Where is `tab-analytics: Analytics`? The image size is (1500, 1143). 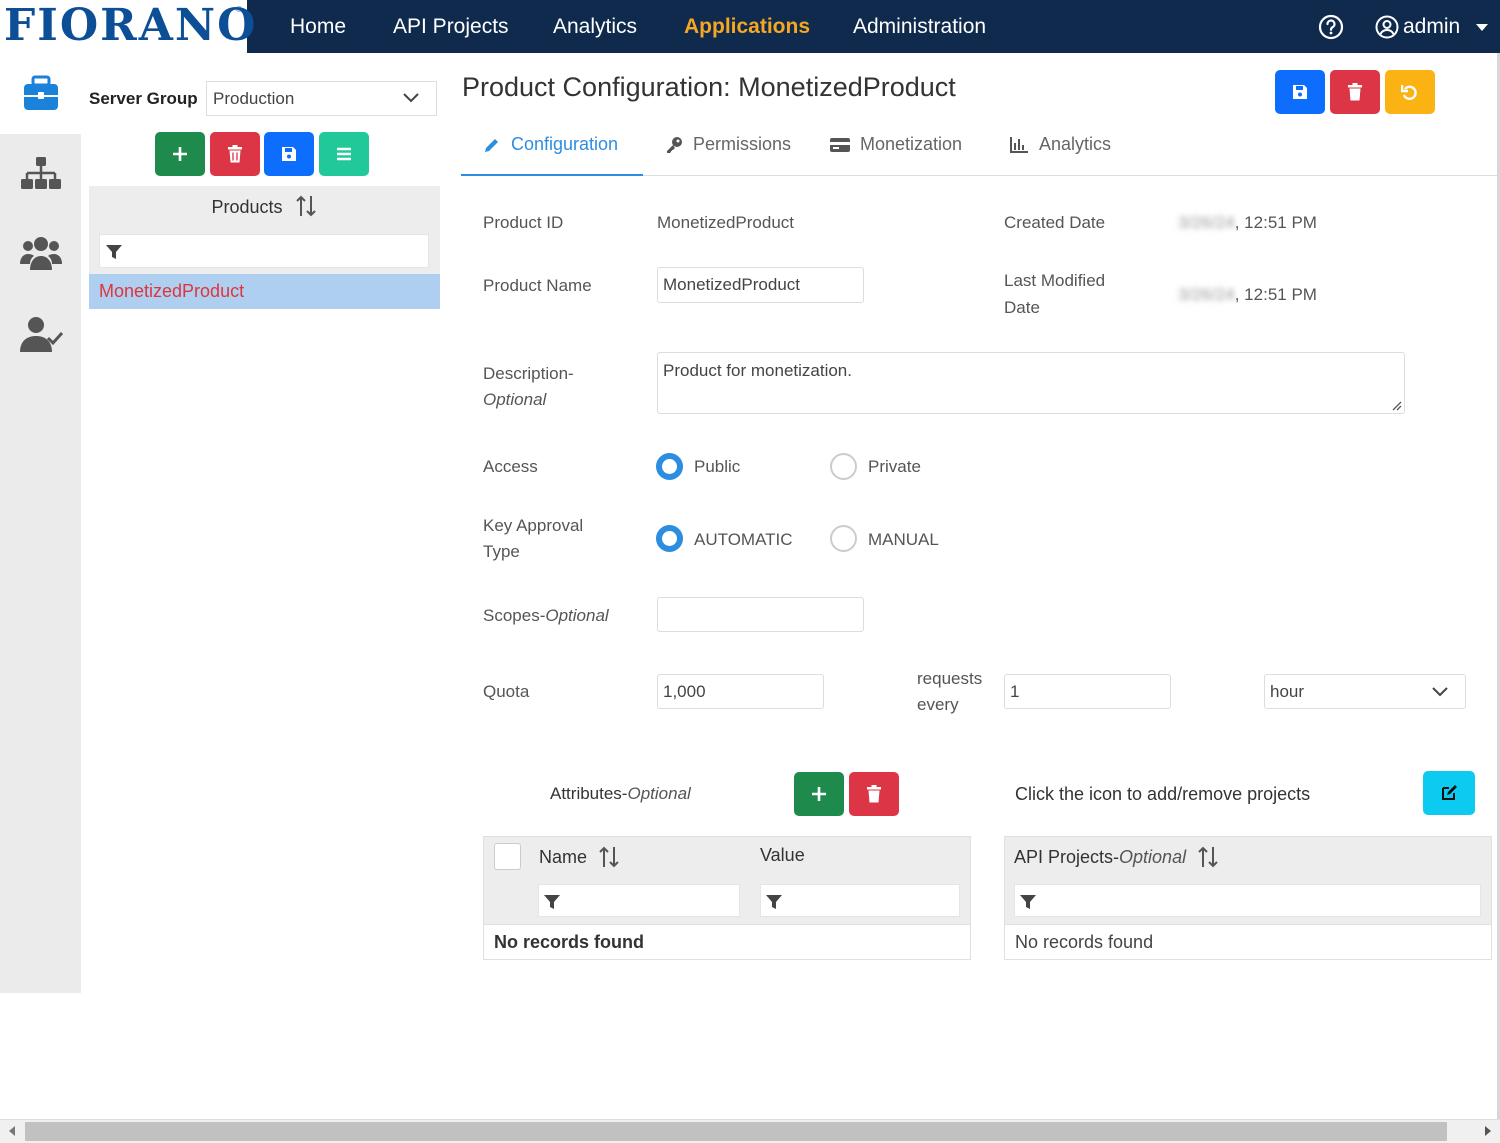
tab-analytics: Analytics is located at coordinates (1060, 144).